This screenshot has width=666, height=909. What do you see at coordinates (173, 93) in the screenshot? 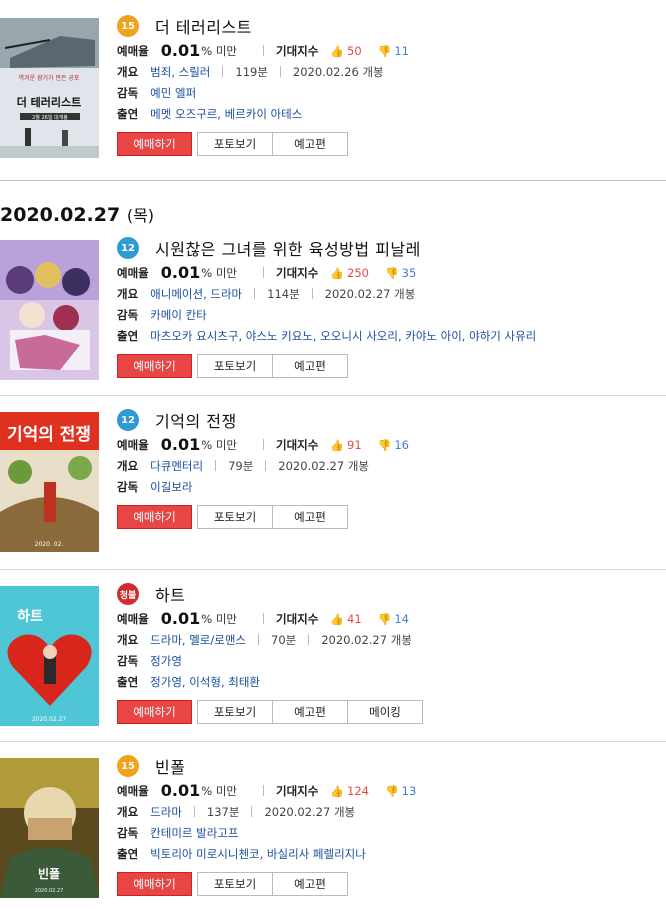
I see `director: 예민 엘퍼` at bounding box center [173, 93].